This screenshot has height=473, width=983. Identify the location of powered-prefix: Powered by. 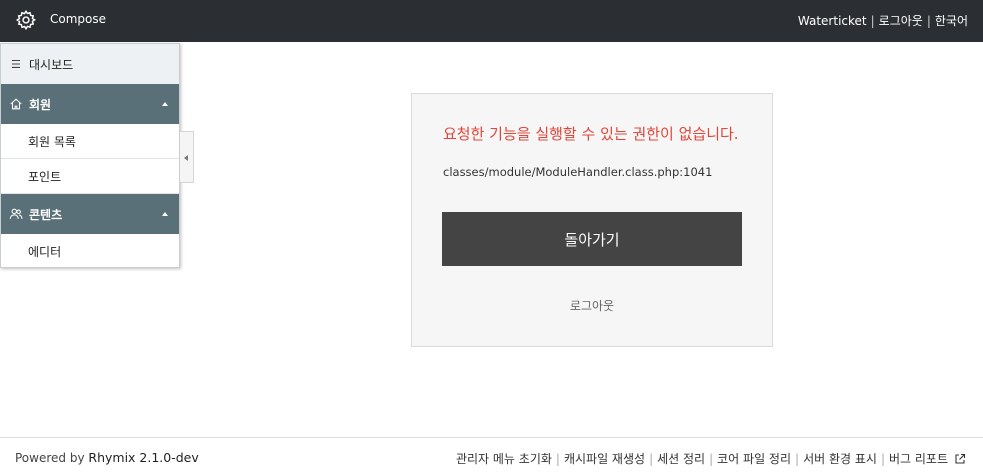
(50, 458).